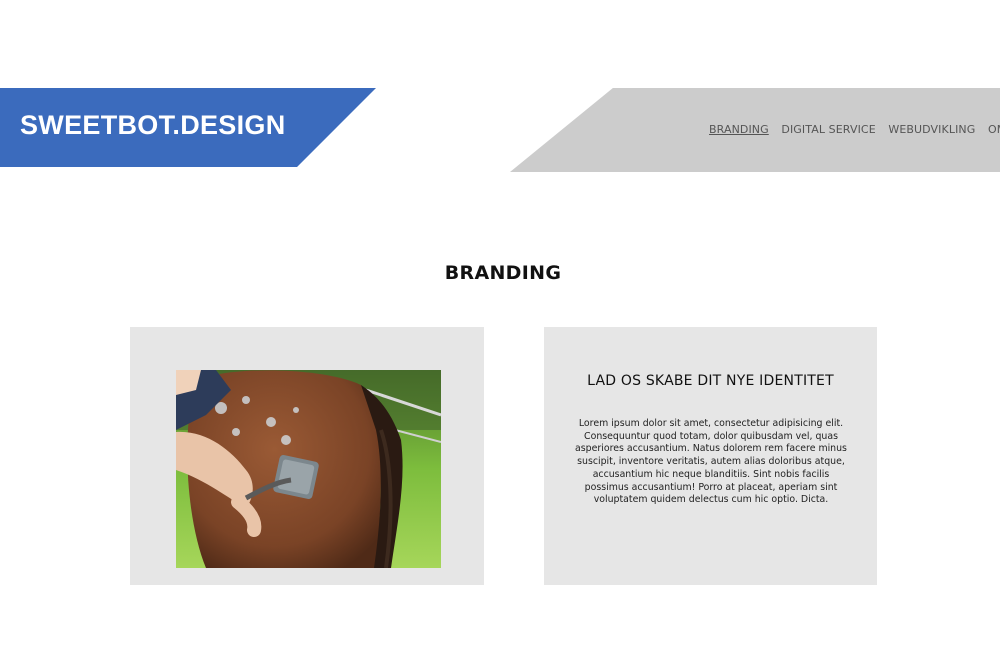  I want to click on image-card, so click(307, 456).